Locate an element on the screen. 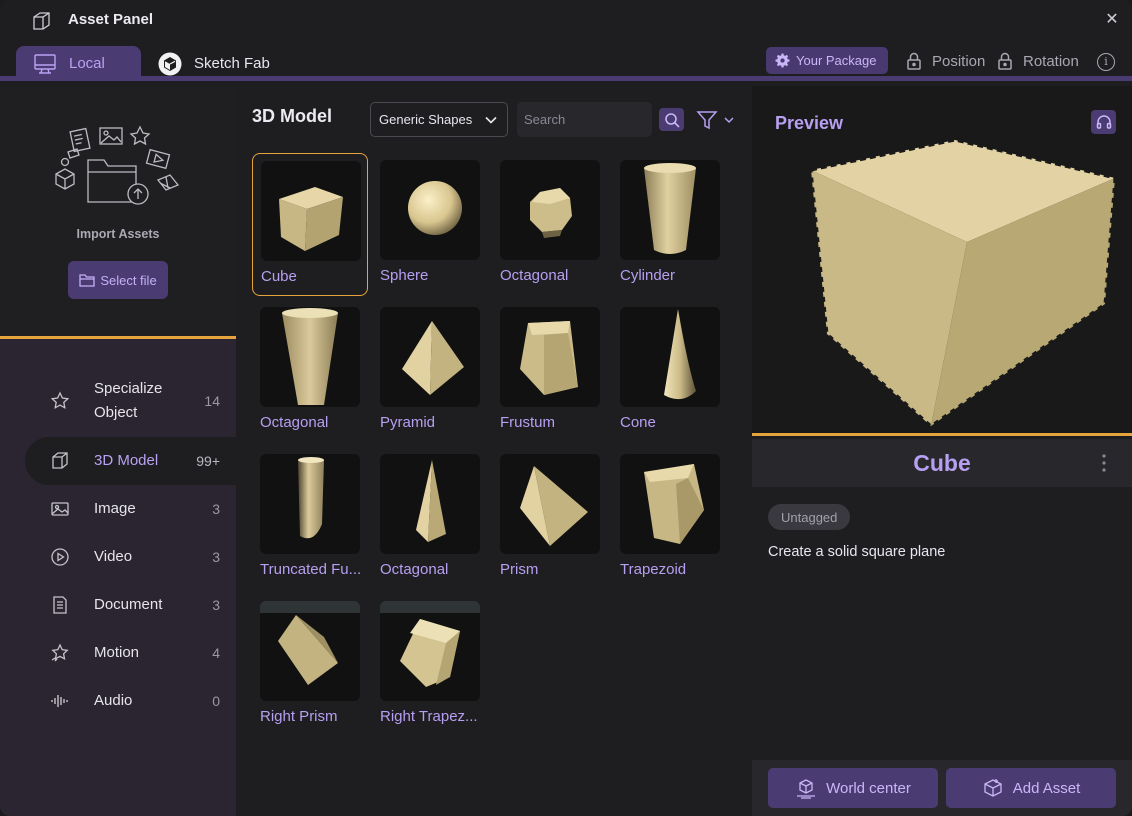 The height and width of the screenshot is (816, 1132). play-circle-icon is located at coordinates (60, 557).